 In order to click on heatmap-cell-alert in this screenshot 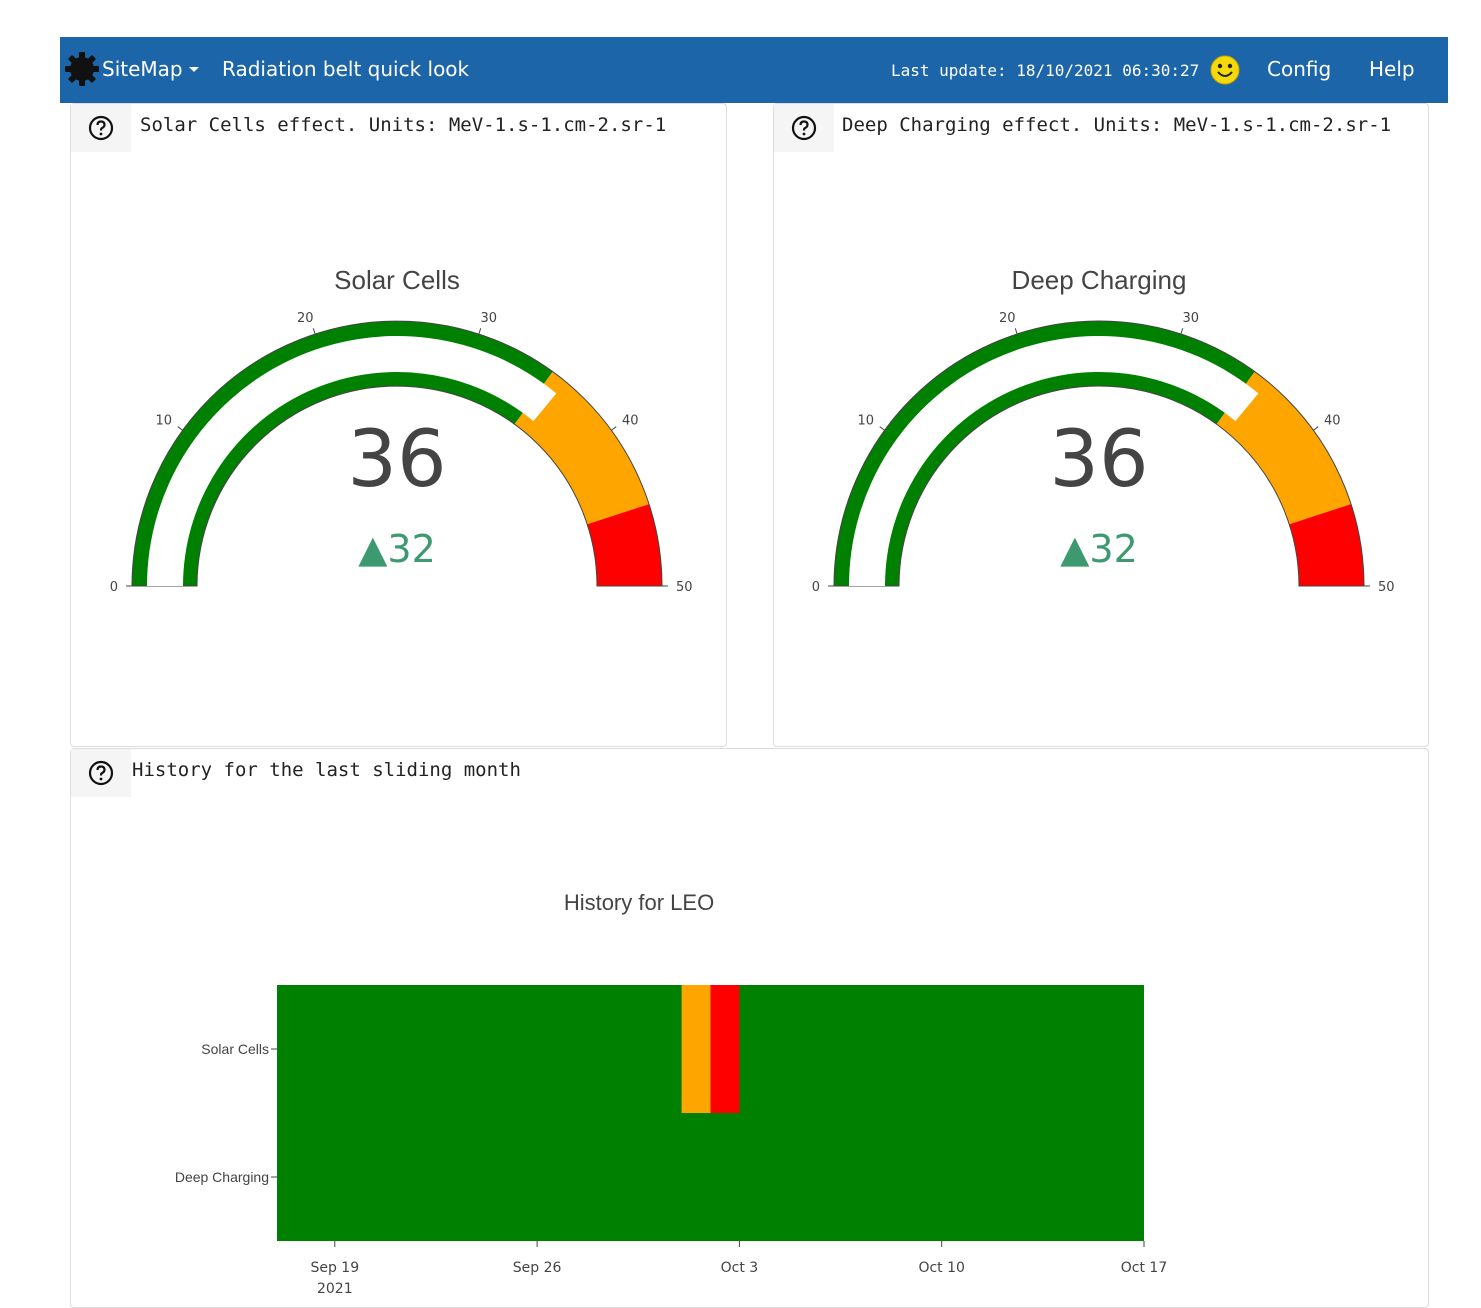, I will do `click(725, 1049)`.